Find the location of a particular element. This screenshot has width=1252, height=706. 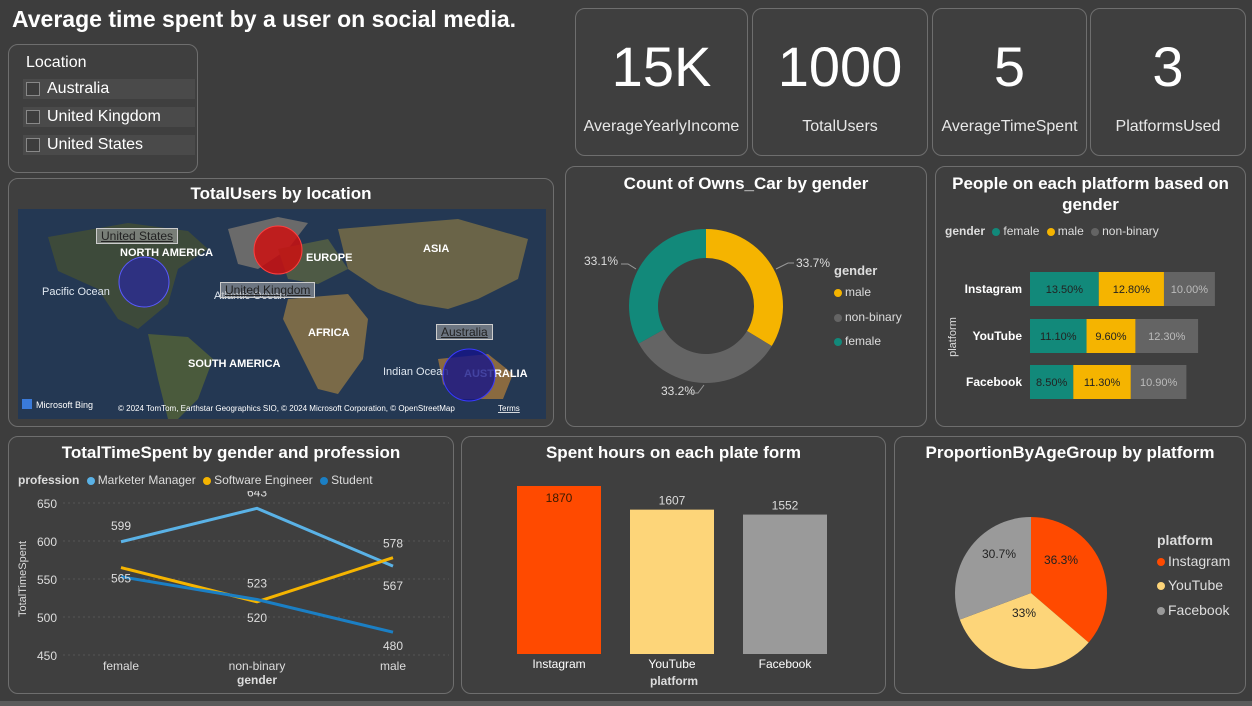

donut-slice-male is located at coordinates (744, 288).